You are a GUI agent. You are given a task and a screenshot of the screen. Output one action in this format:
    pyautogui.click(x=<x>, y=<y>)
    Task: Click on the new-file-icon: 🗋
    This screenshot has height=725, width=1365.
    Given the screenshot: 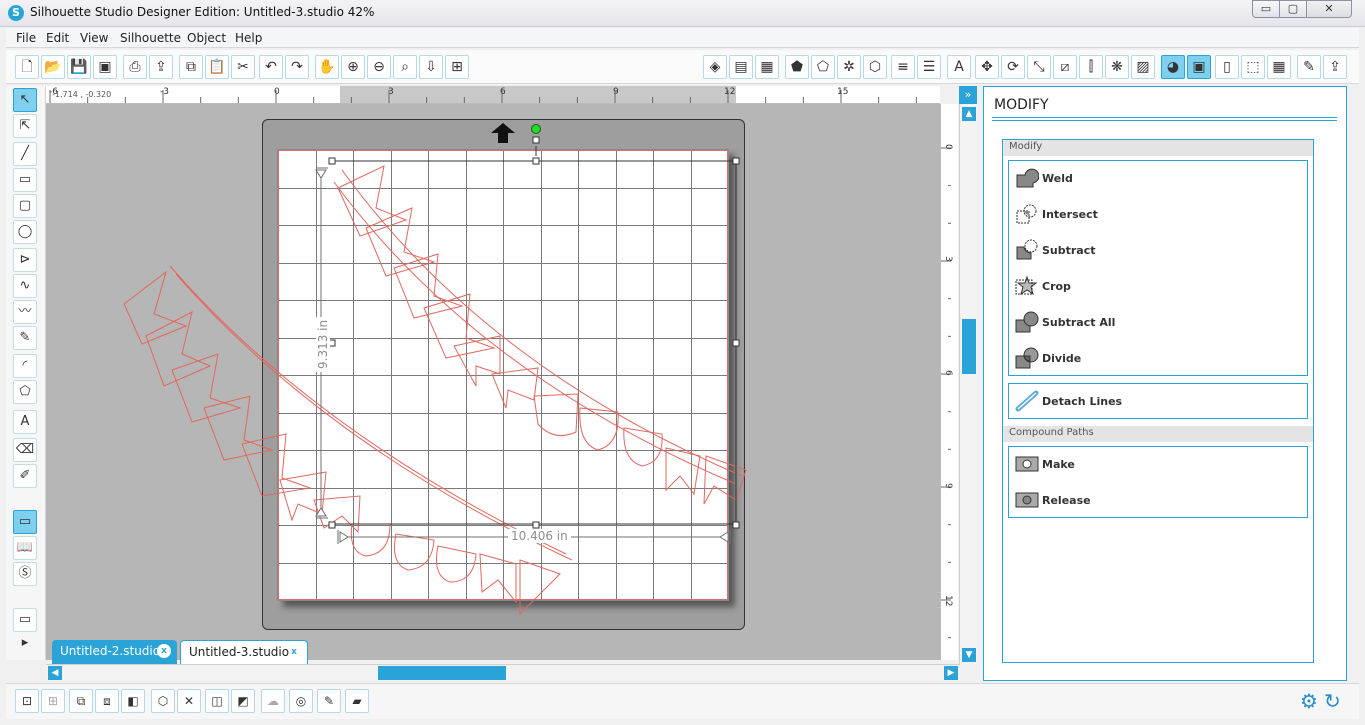 What is the action you would take?
    pyautogui.click(x=27, y=67)
    